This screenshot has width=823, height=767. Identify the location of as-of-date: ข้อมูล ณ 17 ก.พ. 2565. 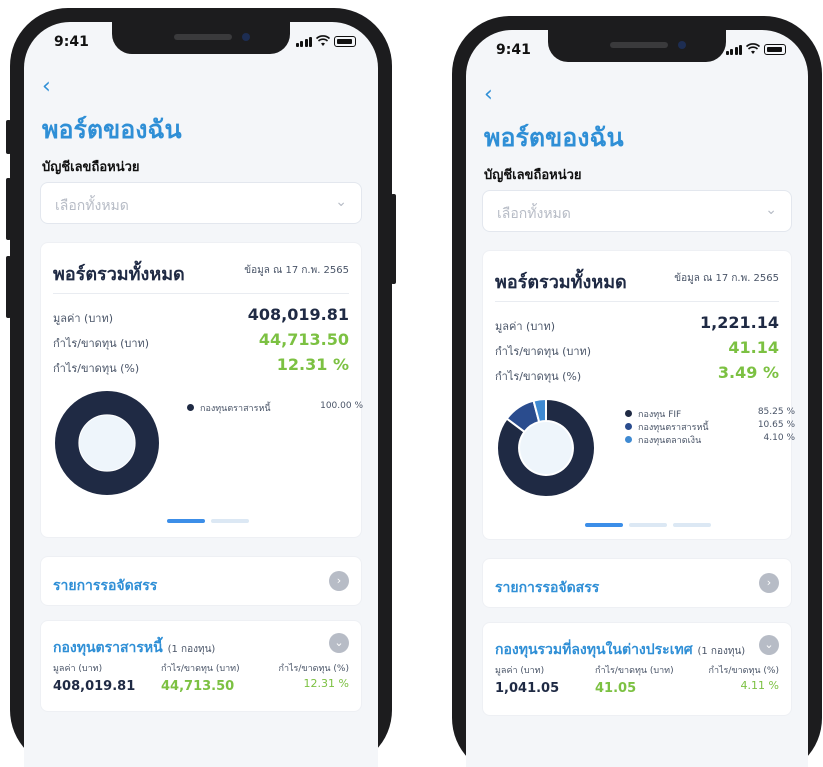
(726, 278).